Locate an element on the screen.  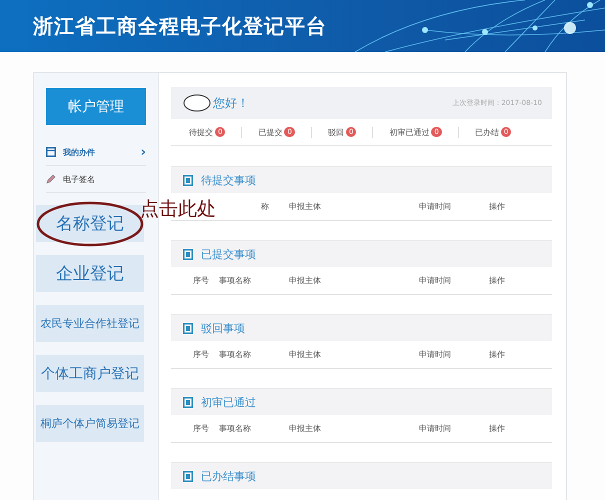
section-header: 初审已通过 is located at coordinates (361, 401).